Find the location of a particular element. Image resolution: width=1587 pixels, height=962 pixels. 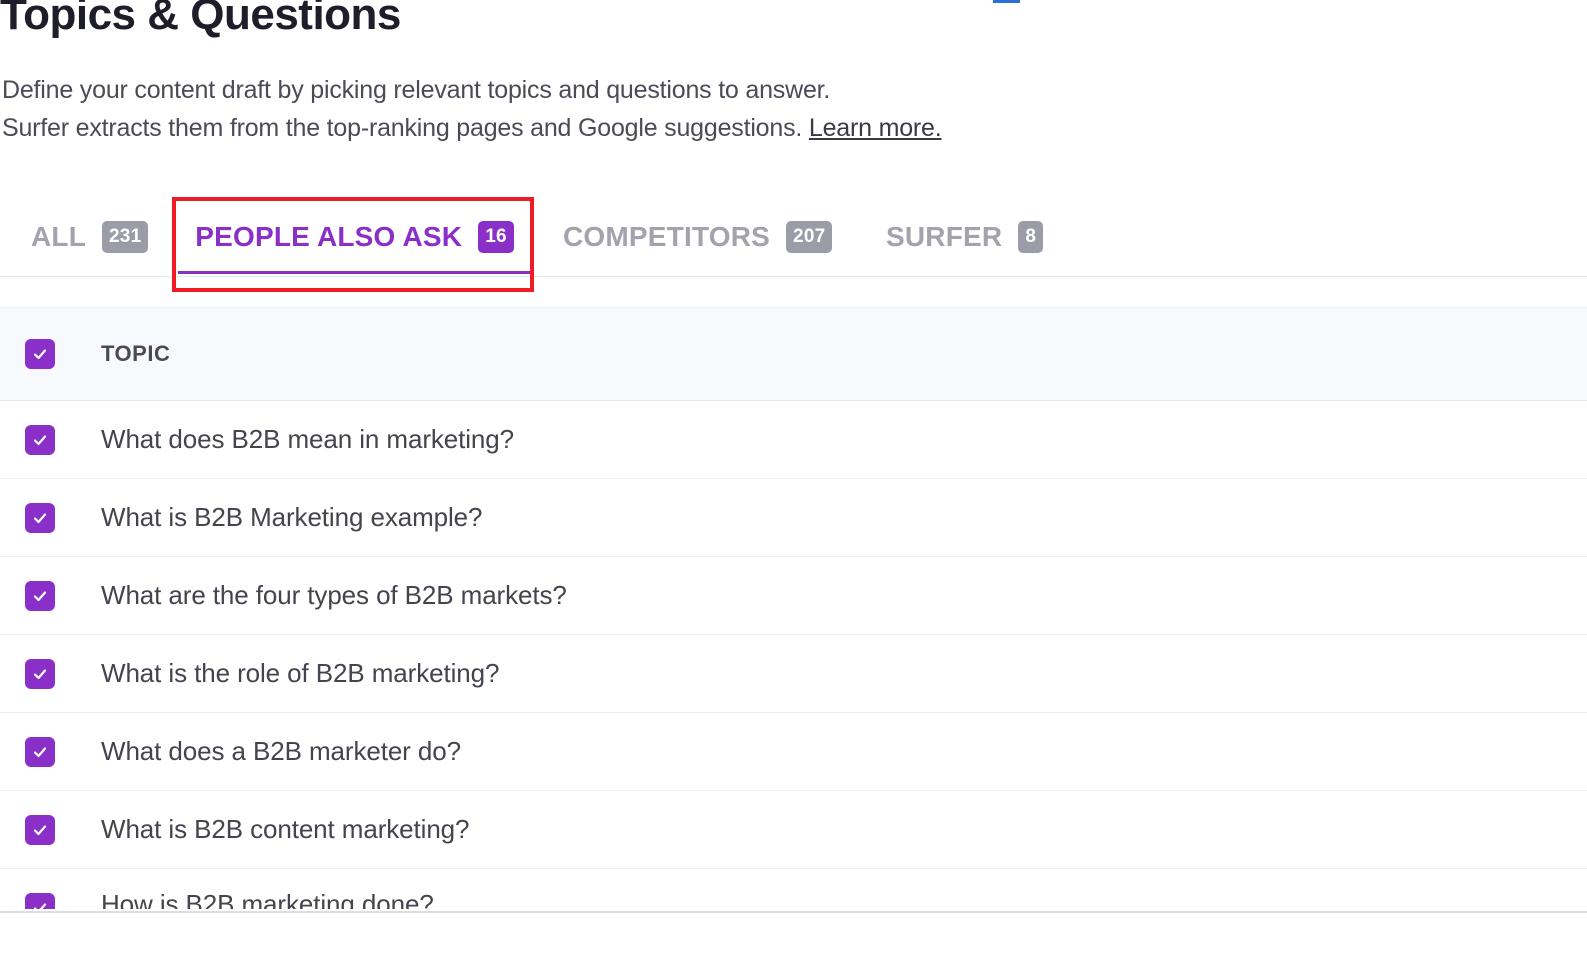

row-topic-text: What is B2B Marketing example? is located at coordinates (292, 517).